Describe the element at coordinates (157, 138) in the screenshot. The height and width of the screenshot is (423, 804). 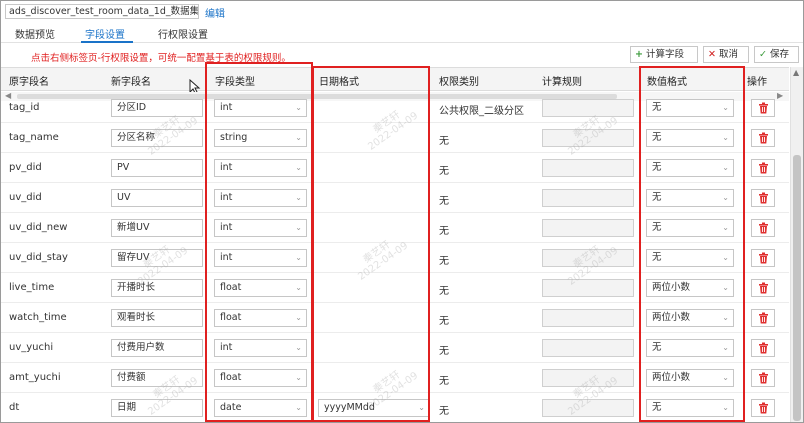
I see `new-field-name-input: 分区名称` at that location.